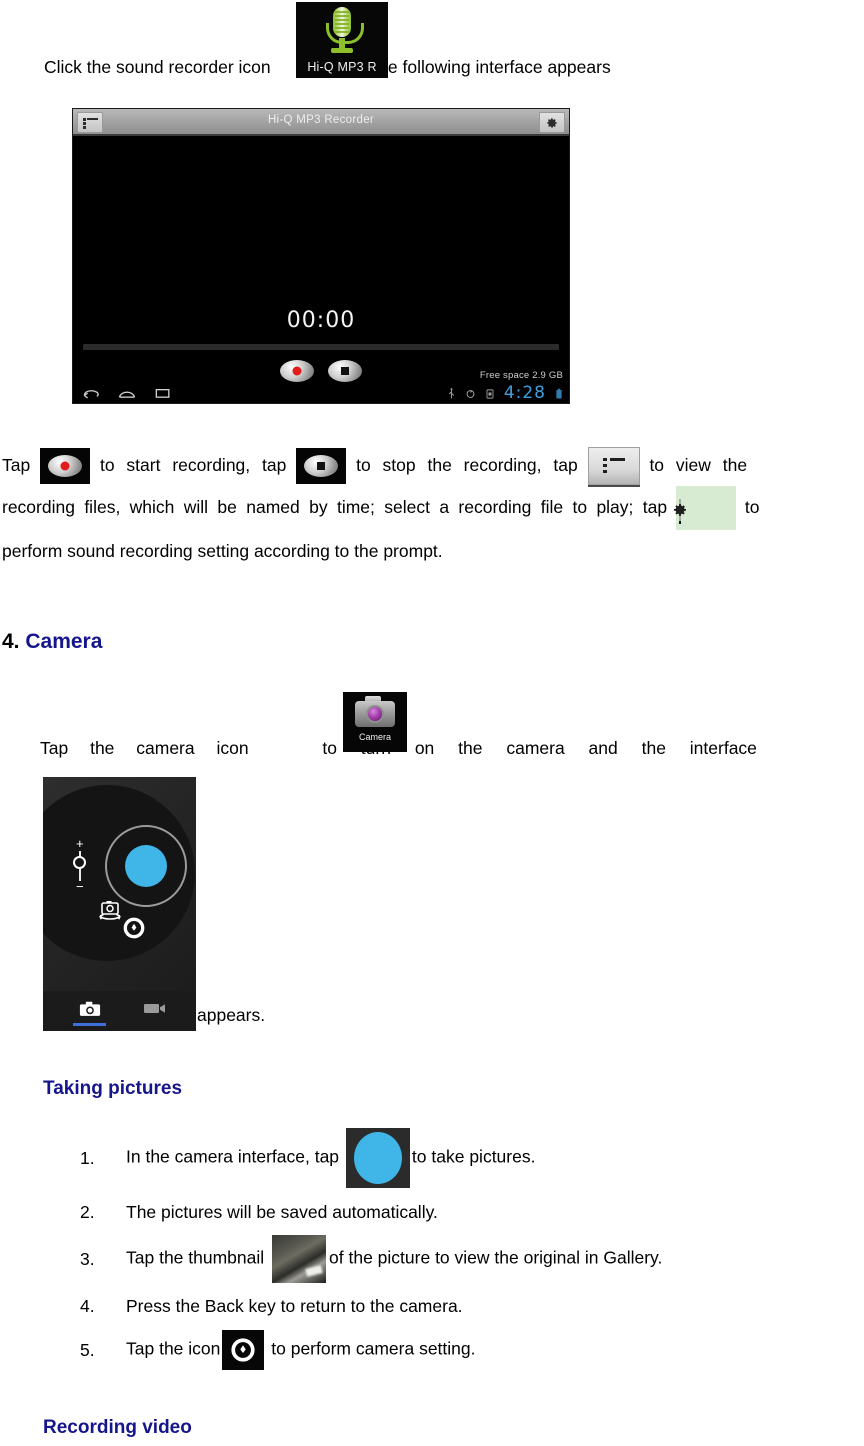  What do you see at coordinates (473, 1156) in the screenshot?
I see `list-item-text-after: to take pictures.` at bounding box center [473, 1156].